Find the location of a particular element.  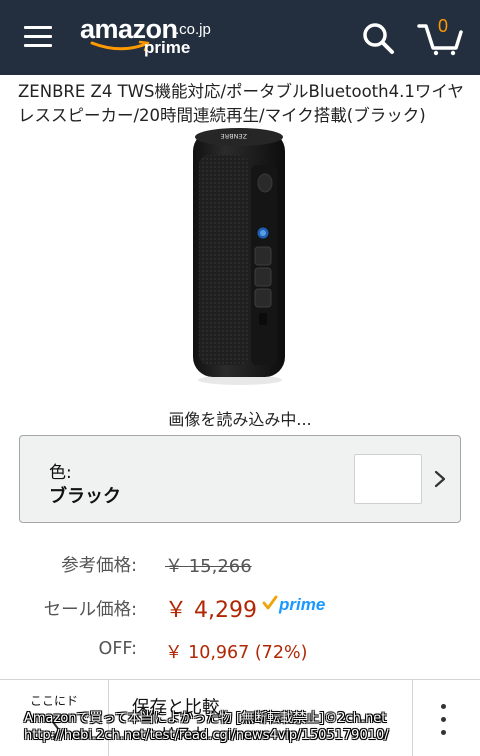

sale-price-row: セール価格: ￥ 4,299 prime is located at coordinates (240, 607).